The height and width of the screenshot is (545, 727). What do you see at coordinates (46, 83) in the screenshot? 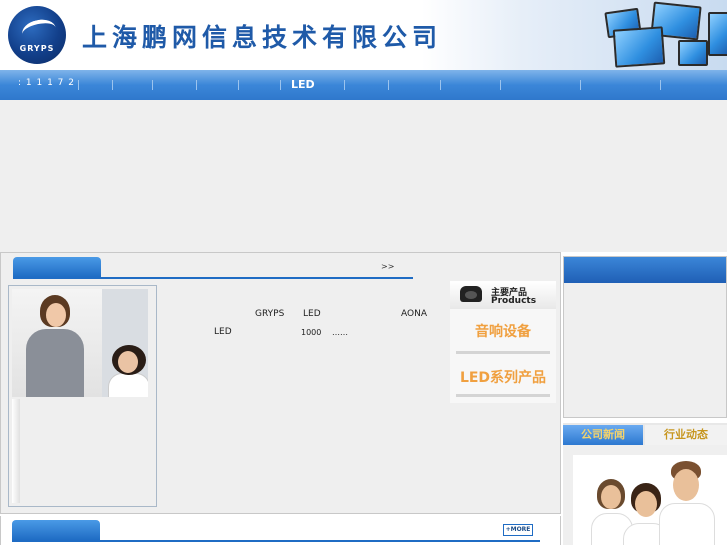
I see `hotline-text: : 1 1 1 7 2` at bounding box center [46, 83].